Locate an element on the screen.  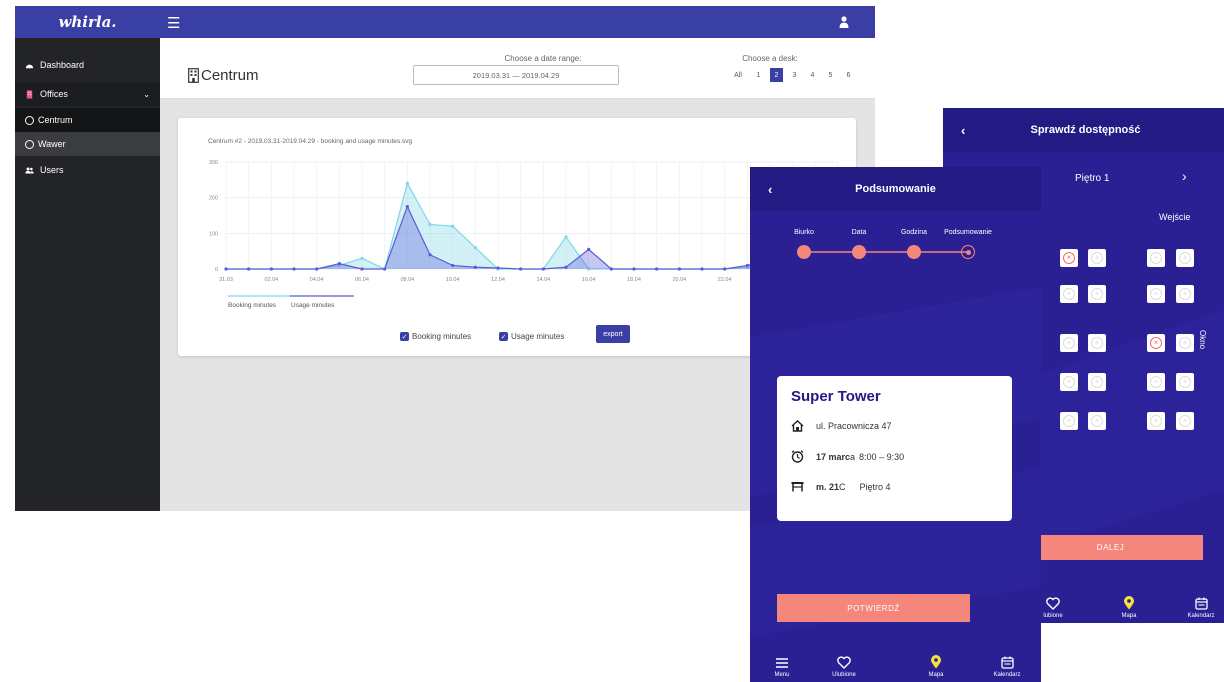
sidebar-item-users: Users is located at coordinates (87, 170).